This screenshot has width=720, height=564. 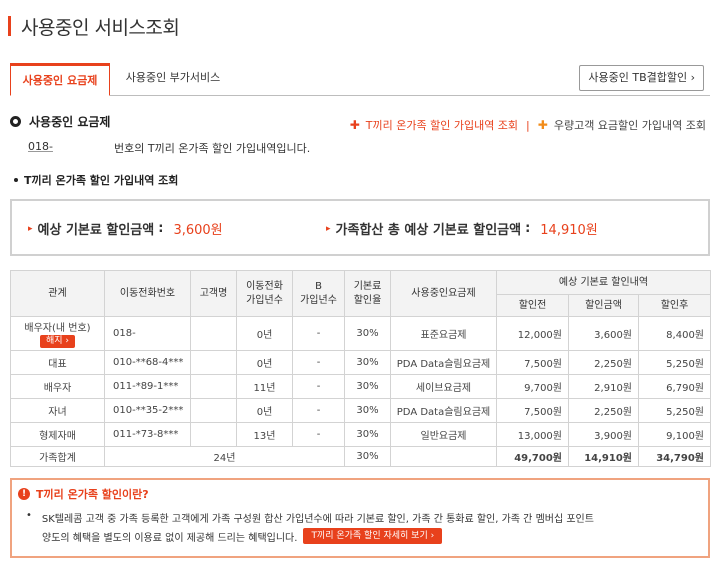 I want to click on info-text-2: 양도의 혜택을 별도의 이용료 없이 제공해 드리는 혜택입니다., so click(x=170, y=538).